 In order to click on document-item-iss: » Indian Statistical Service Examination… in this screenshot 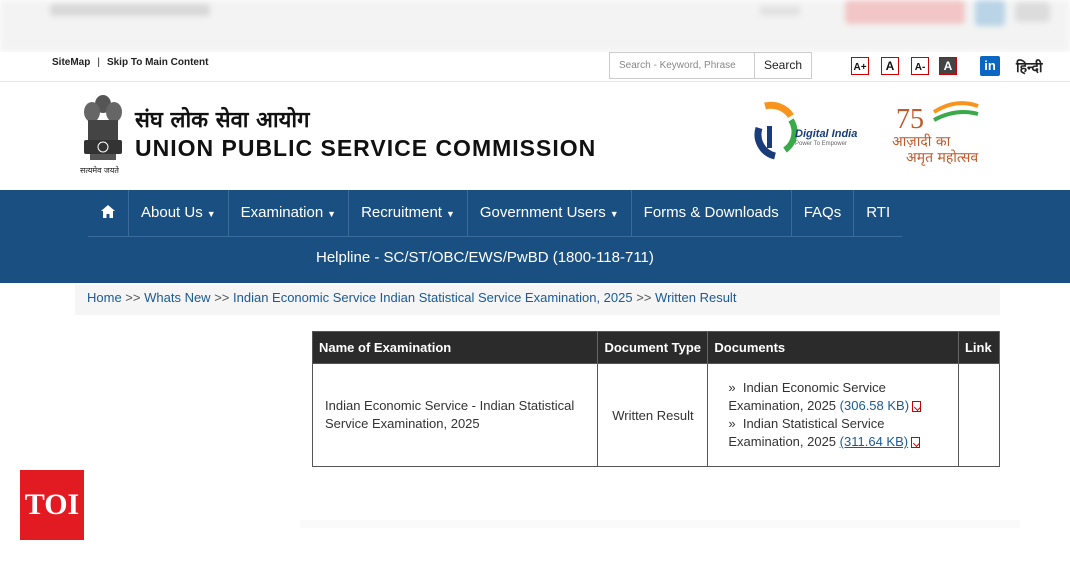, I will do `click(833, 433)`.